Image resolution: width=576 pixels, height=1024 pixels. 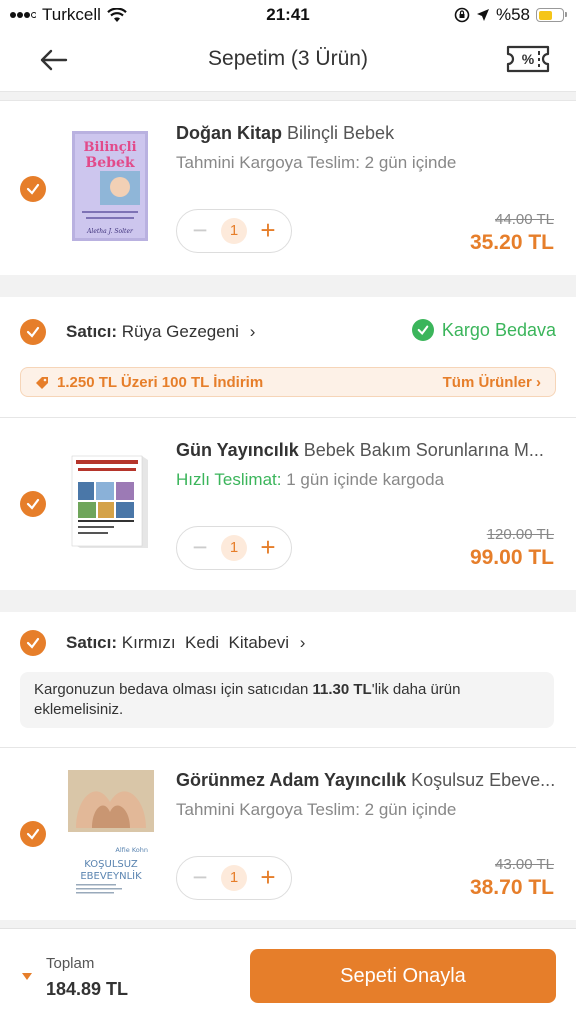 I want to click on location-icon, so click(x=482, y=15).